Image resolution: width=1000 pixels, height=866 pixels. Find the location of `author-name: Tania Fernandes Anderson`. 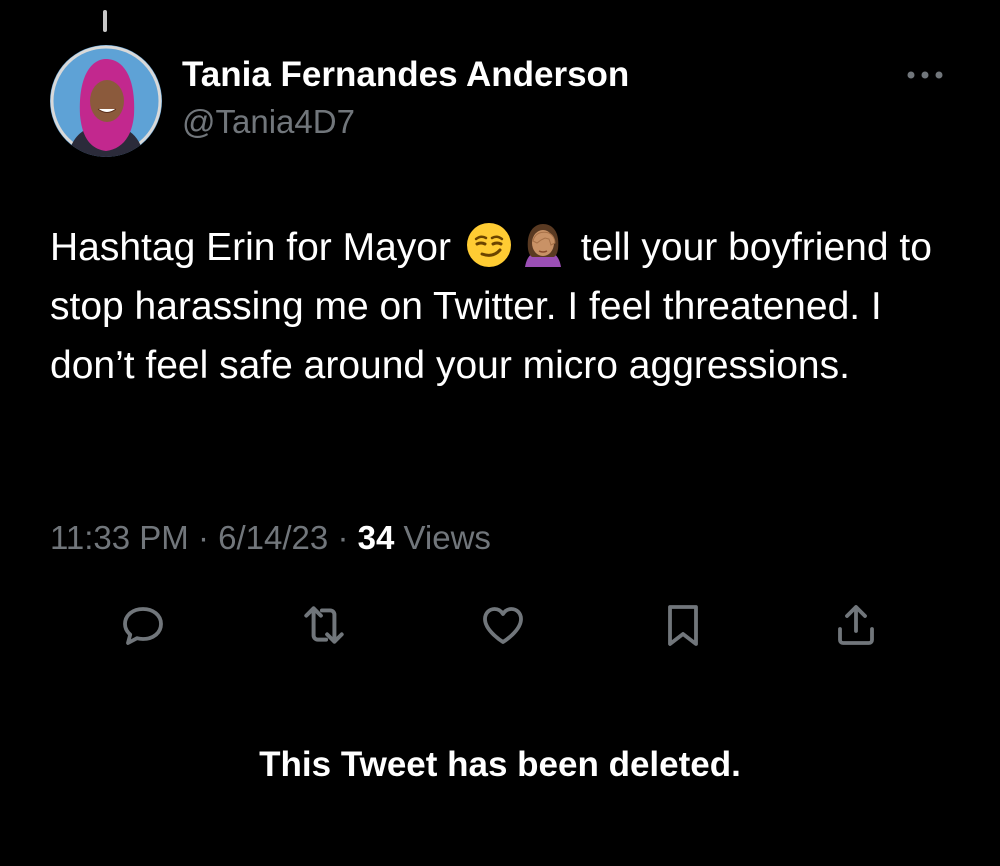

author-name: Tania Fernandes Anderson is located at coordinates (405, 75).